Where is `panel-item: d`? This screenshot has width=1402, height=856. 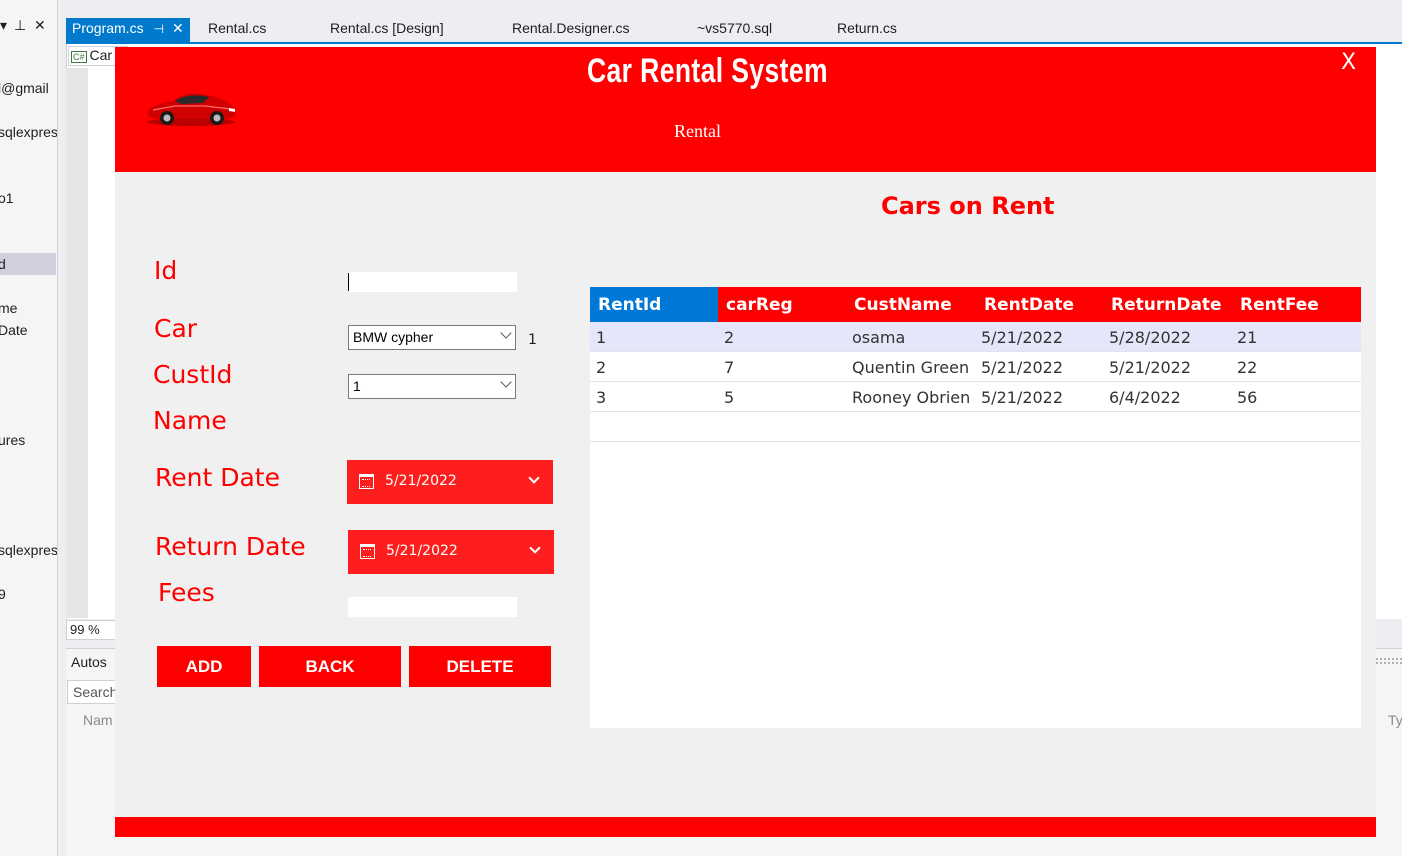
panel-item: d is located at coordinates (3, 264).